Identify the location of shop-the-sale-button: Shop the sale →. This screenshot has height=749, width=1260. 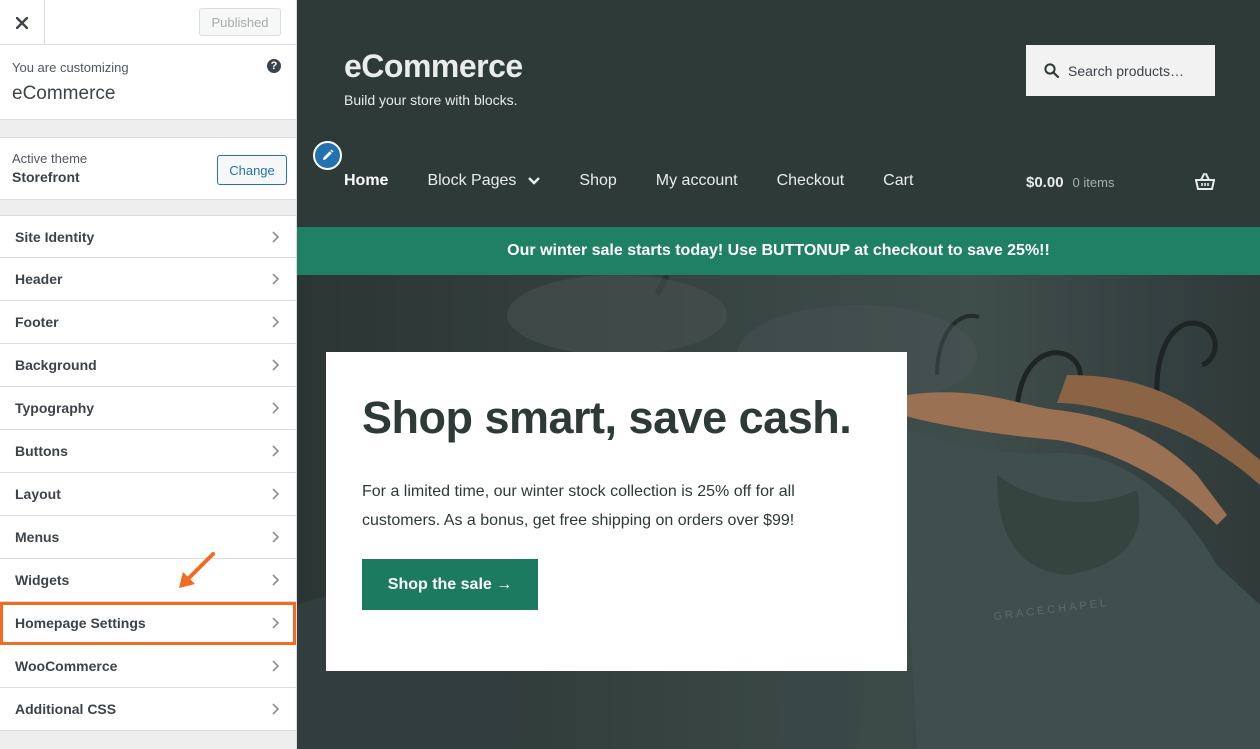
(450, 584).